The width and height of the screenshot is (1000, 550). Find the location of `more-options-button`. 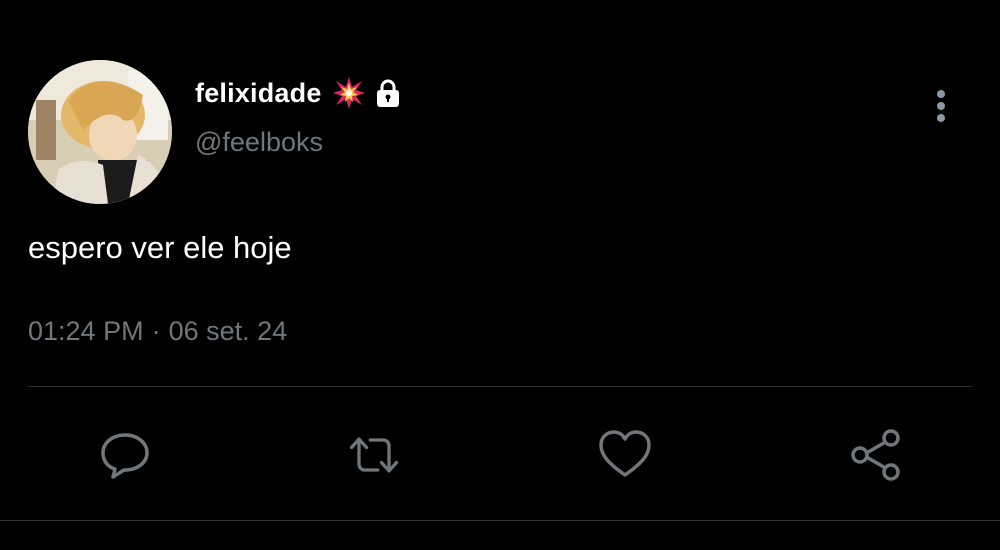

more-options-button is located at coordinates (941, 106).